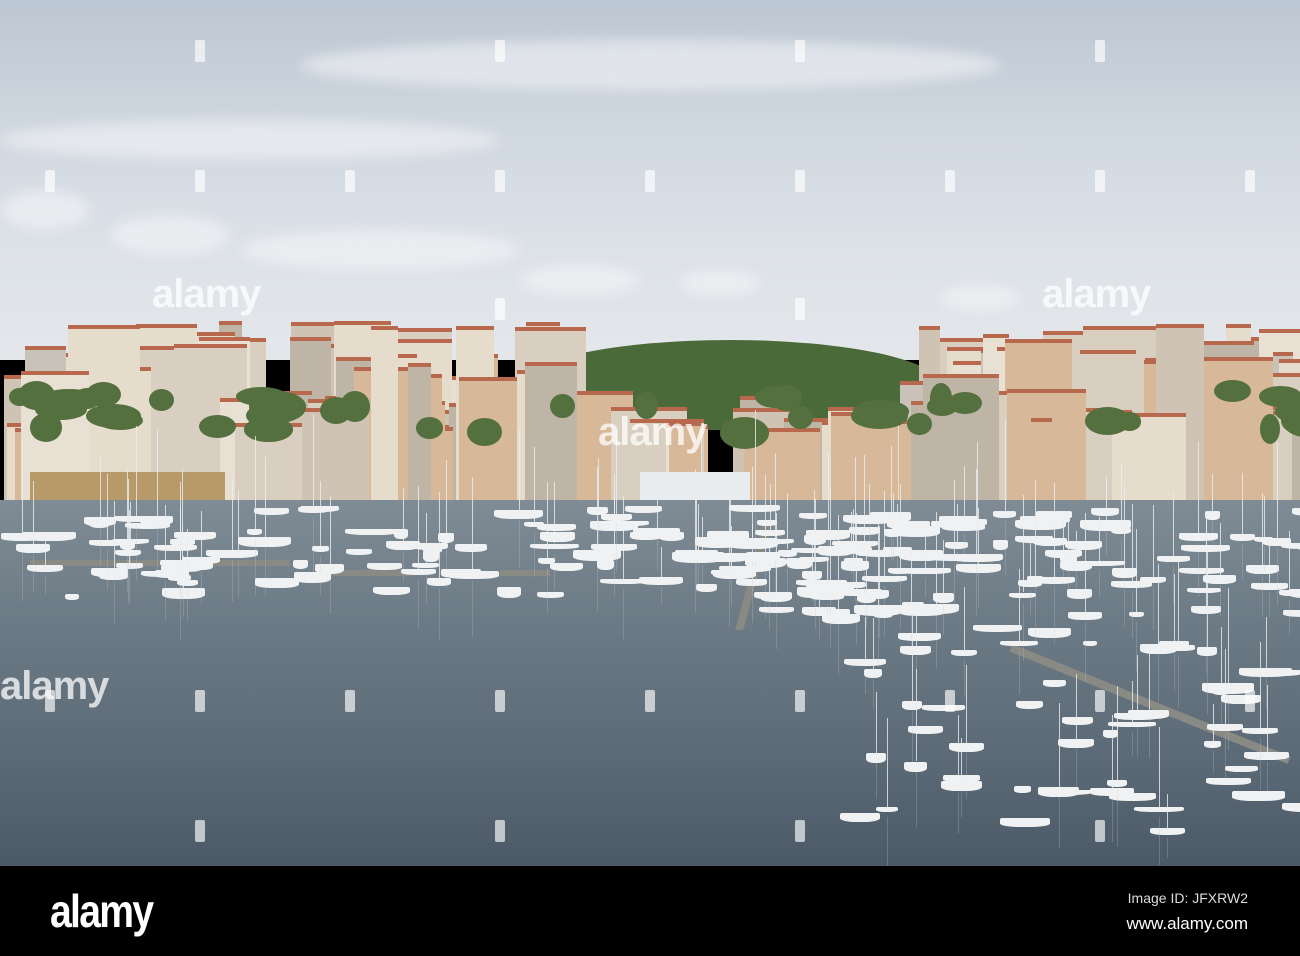 The image size is (1300, 956). What do you see at coordinates (1187, 924) in the screenshot?
I see `website-link: www.alamy.com` at bounding box center [1187, 924].